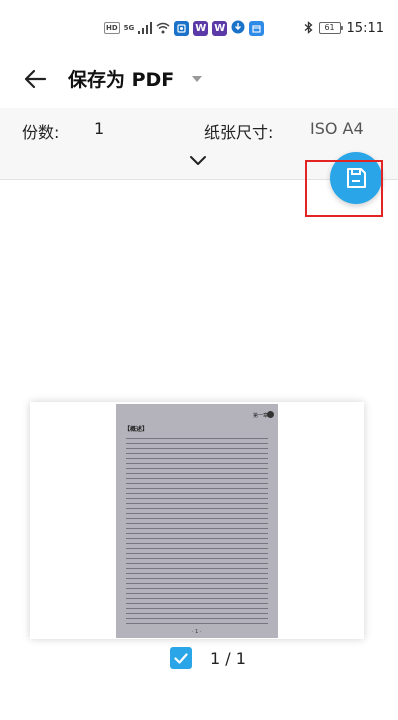 Image resolution: width=398 pixels, height=720 pixels. What do you see at coordinates (136, 429) in the screenshot?
I see `page-heading: 【概述】` at bounding box center [136, 429].